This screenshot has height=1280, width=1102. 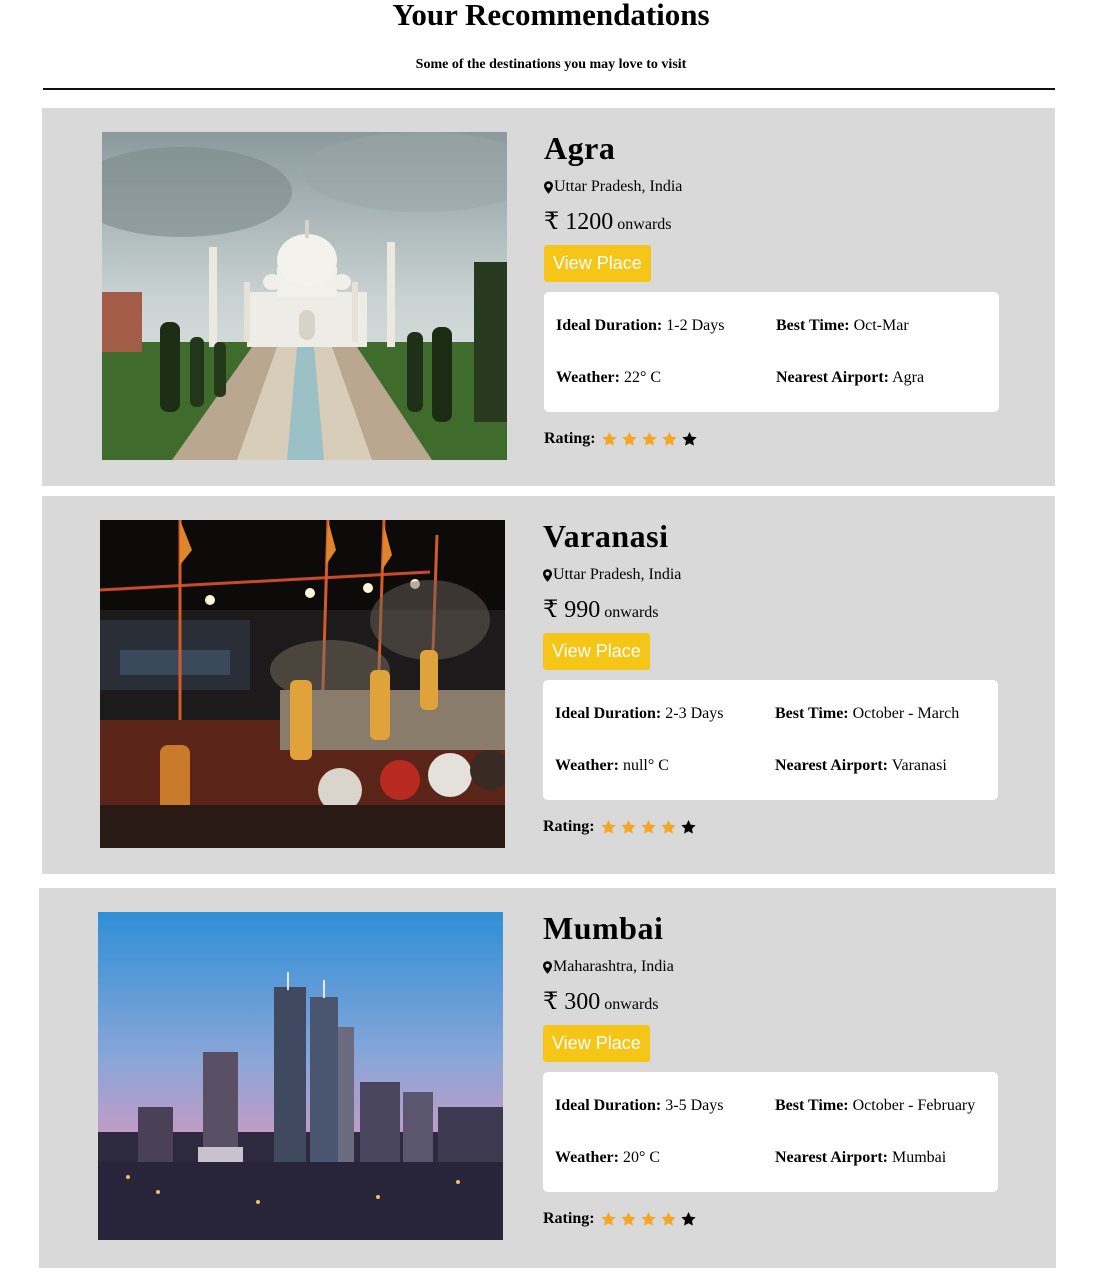 I want to click on ideal-duration: Ideal Duration: 3-5 Days, so click(x=639, y=1105).